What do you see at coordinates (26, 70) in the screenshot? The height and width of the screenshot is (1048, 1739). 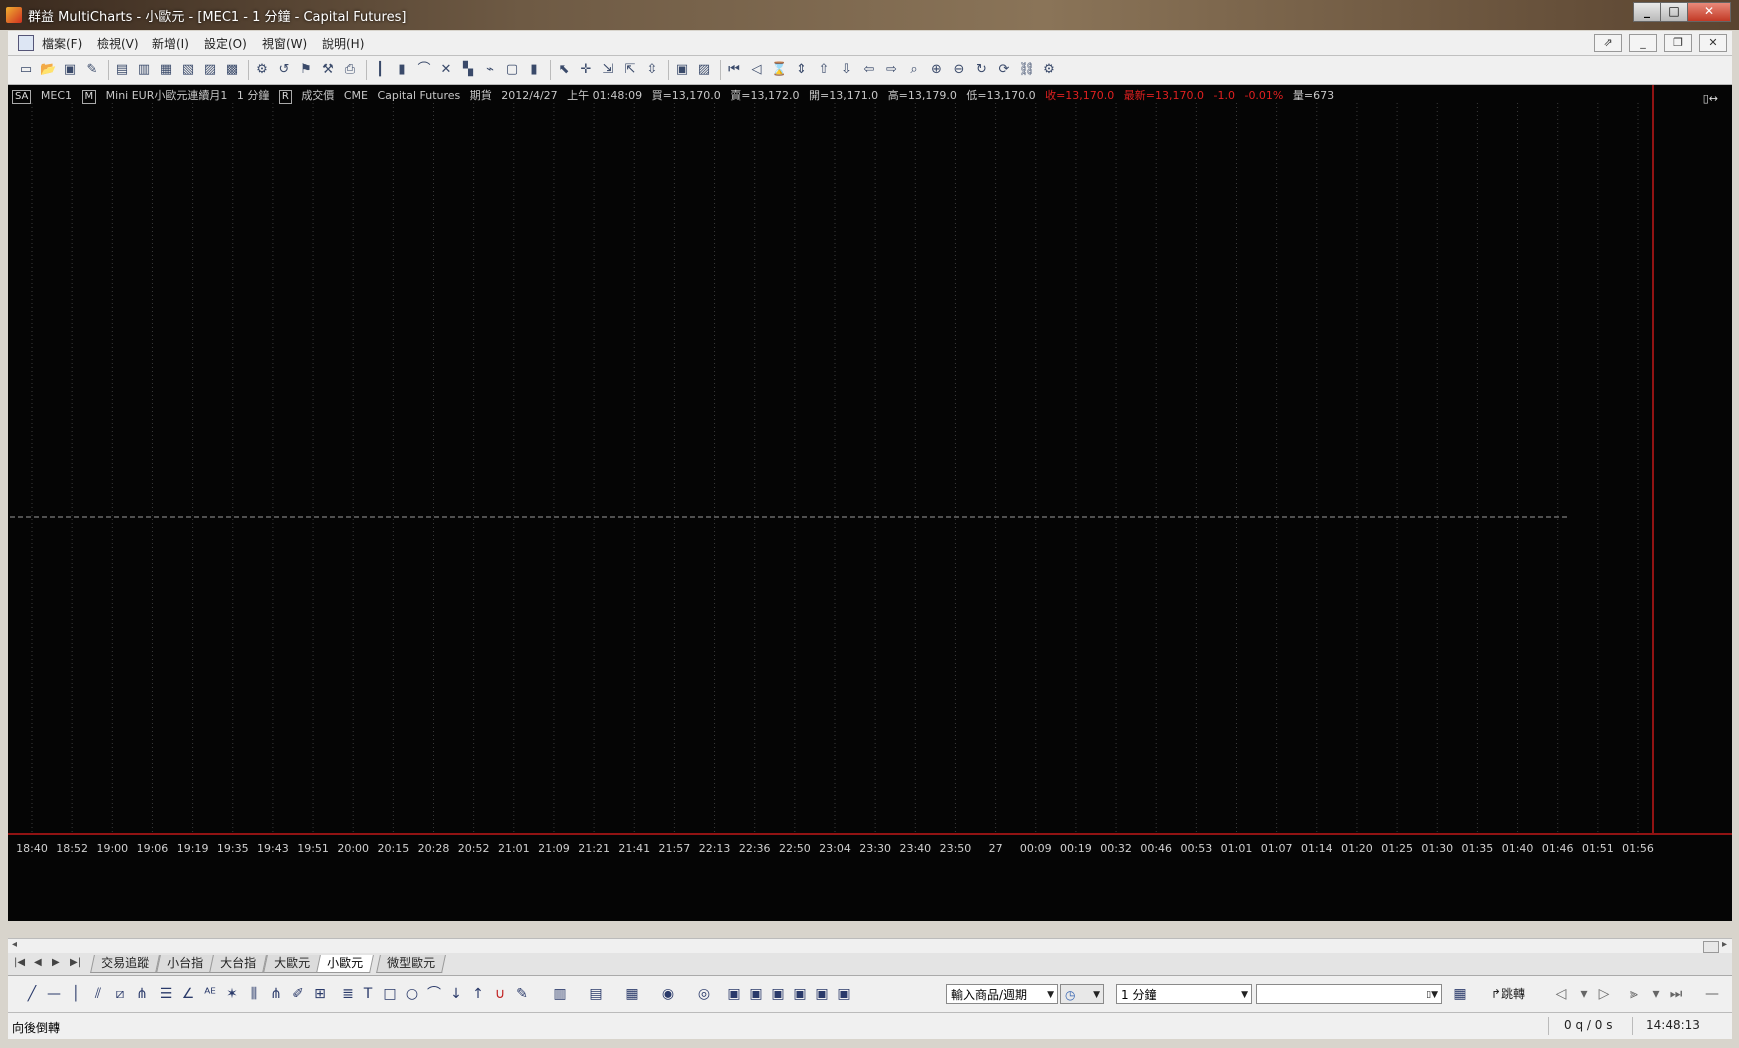 I see `new-chart-icon: ▭` at bounding box center [26, 70].